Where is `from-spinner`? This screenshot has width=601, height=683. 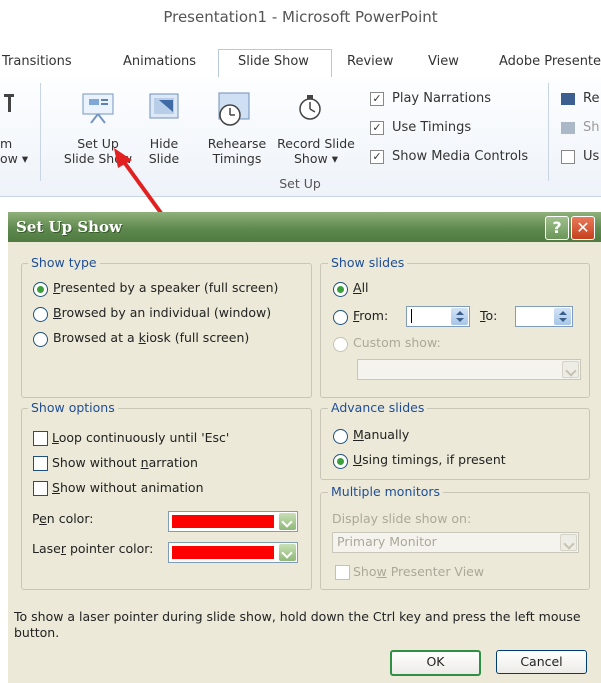
from-spinner is located at coordinates (459, 316).